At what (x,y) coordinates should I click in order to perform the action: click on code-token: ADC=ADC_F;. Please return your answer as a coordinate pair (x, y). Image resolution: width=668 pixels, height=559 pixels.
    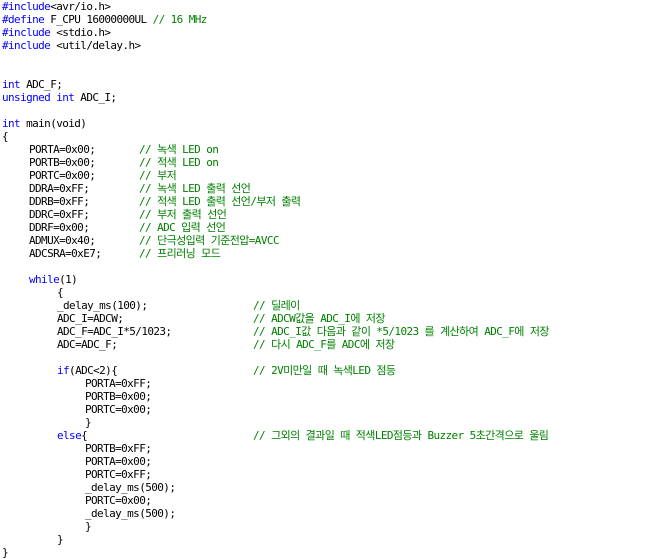
    Looking at the image, I should click on (87, 344).